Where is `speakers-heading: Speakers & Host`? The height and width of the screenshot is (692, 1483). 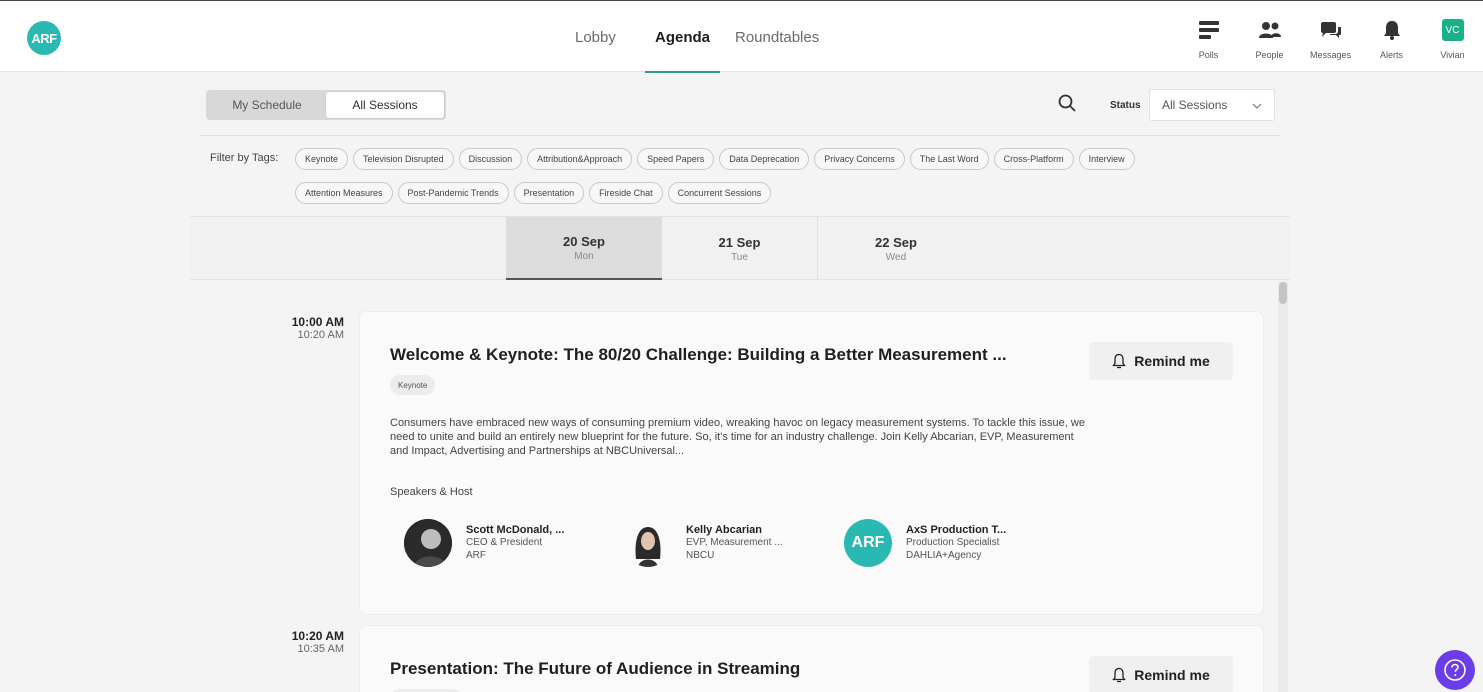
speakers-heading: Speakers & Host is located at coordinates (431, 492).